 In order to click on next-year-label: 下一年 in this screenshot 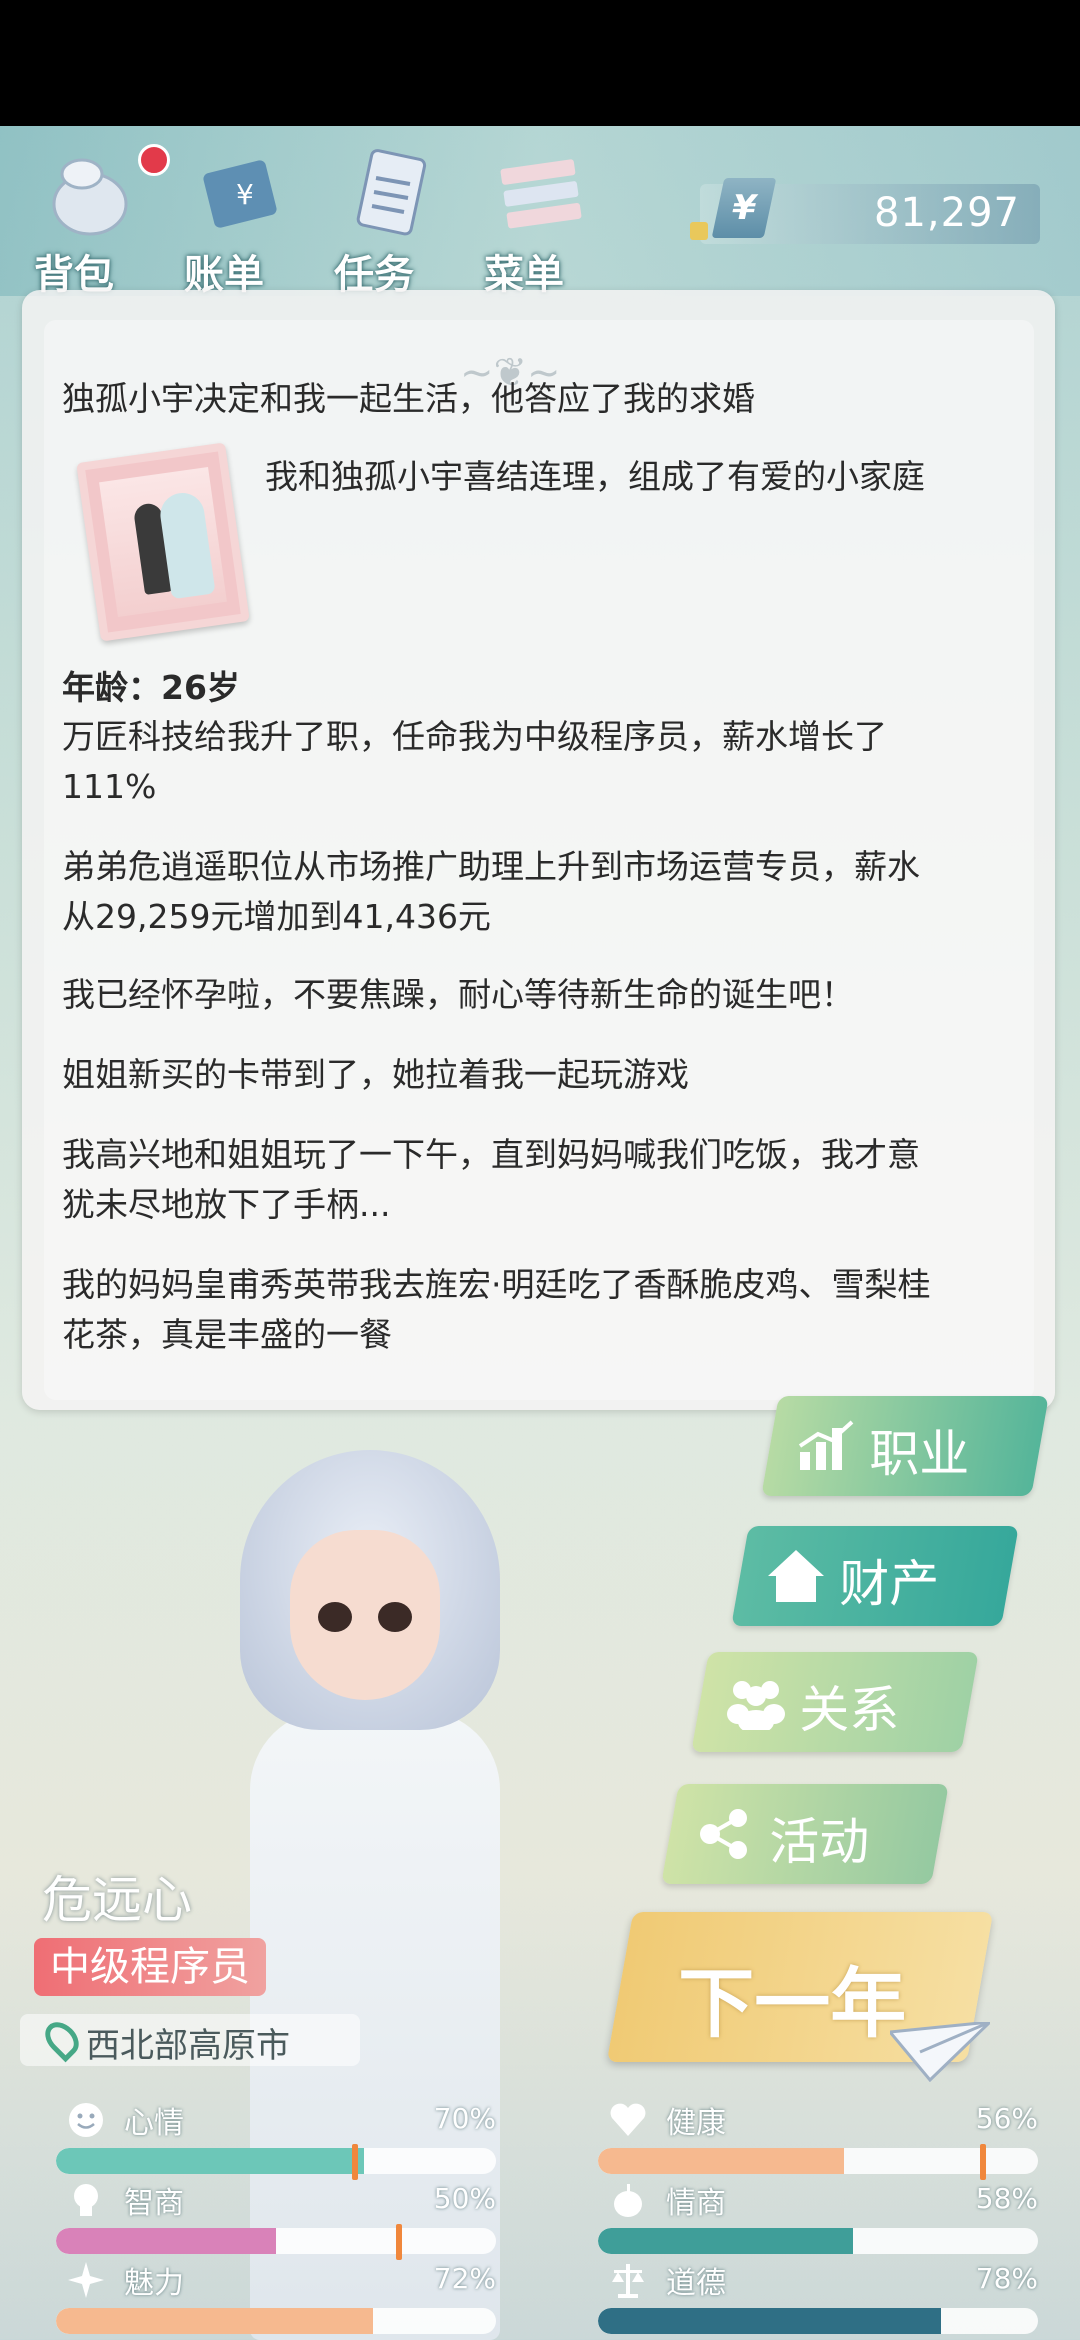, I will do `click(792, 2003)`.